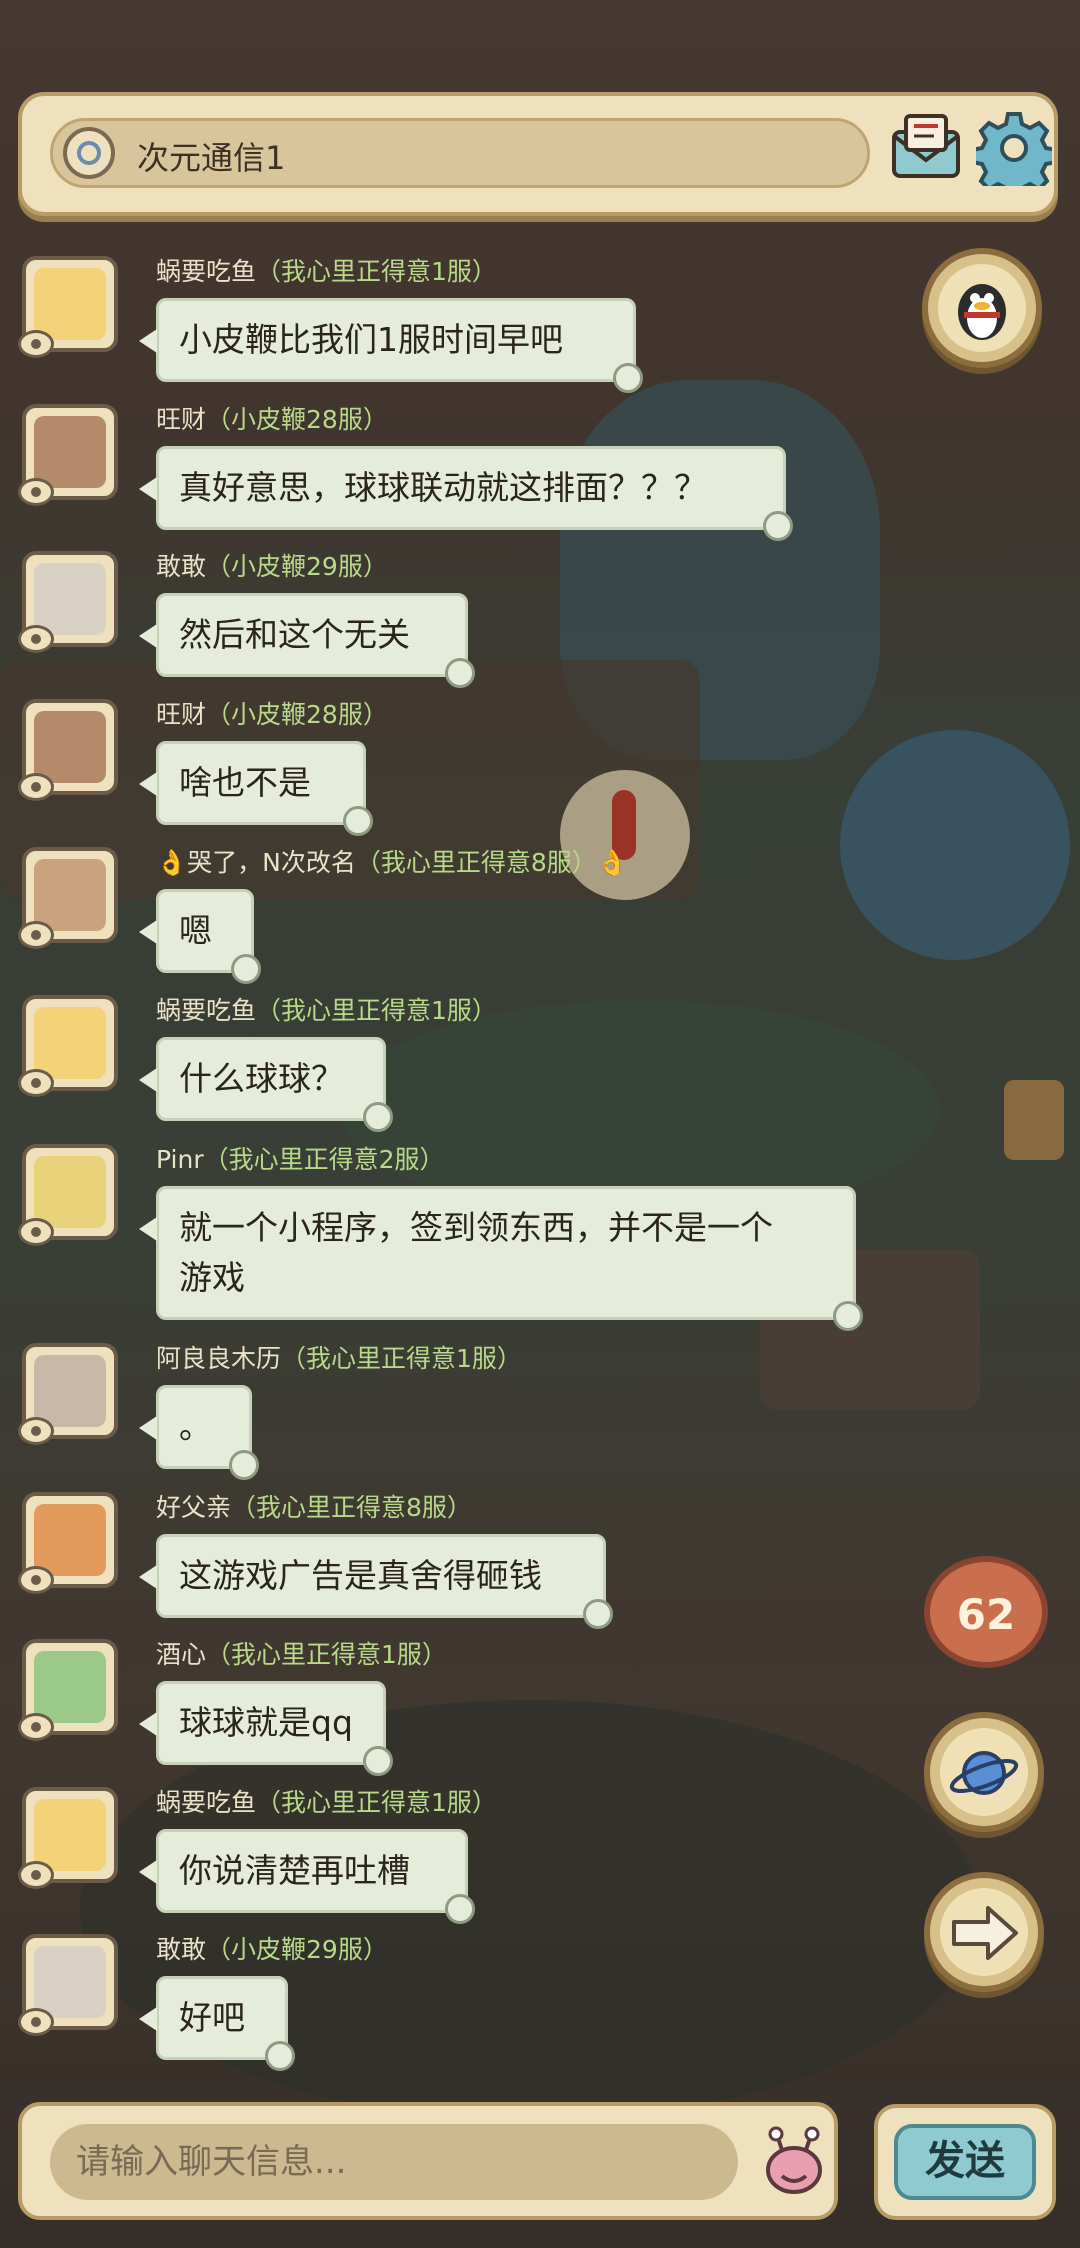 Image resolution: width=1080 pixels, height=2248 pixels. I want to click on gear-icon, so click(1014, 156).